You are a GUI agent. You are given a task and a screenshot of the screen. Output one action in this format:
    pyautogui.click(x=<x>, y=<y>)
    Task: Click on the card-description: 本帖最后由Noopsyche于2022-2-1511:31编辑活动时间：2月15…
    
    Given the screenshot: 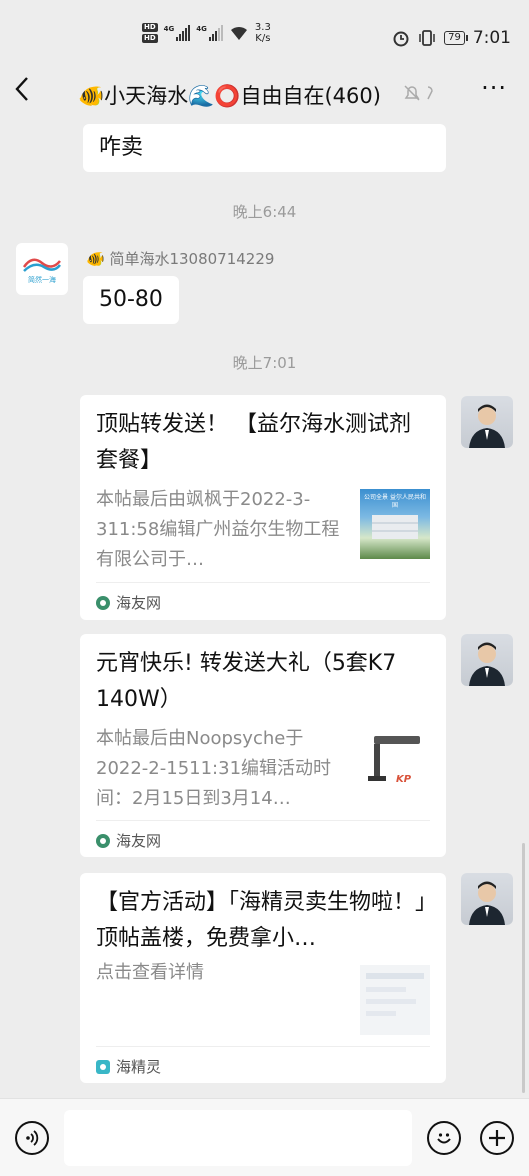 What is the action you would take?
    pyautogui.click(x=214, y=768)
    